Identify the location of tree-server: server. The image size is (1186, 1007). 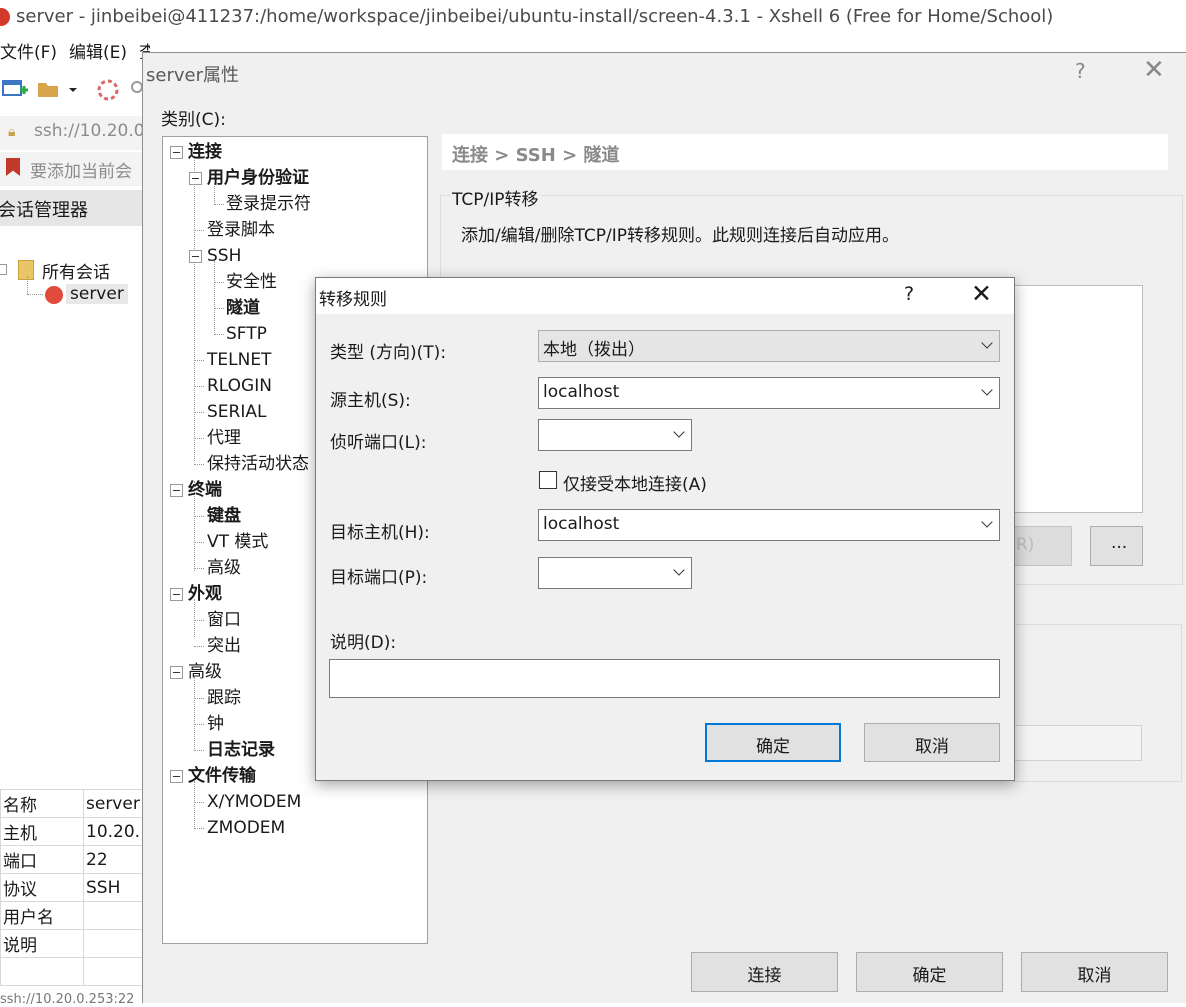
(97, 294).